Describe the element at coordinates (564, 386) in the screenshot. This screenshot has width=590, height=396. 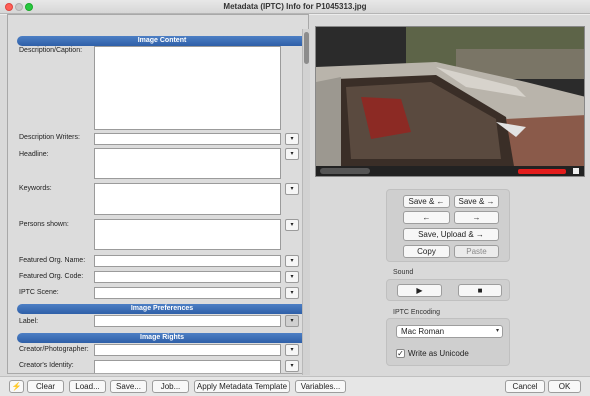
I see `ok-button: OK` at that location.